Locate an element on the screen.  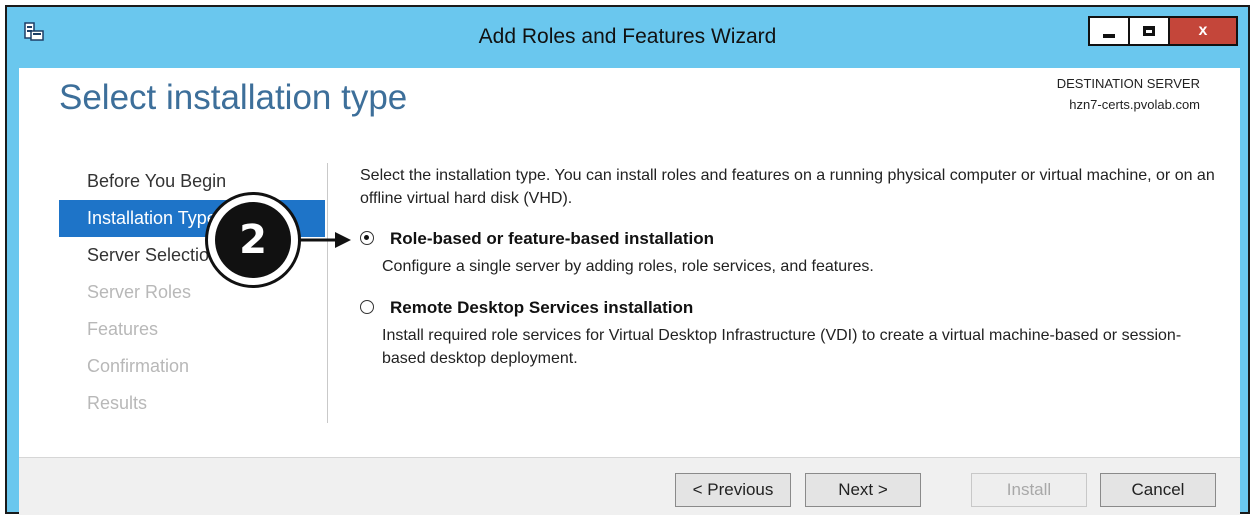
nav-divider is located at coordinates (327, 293).